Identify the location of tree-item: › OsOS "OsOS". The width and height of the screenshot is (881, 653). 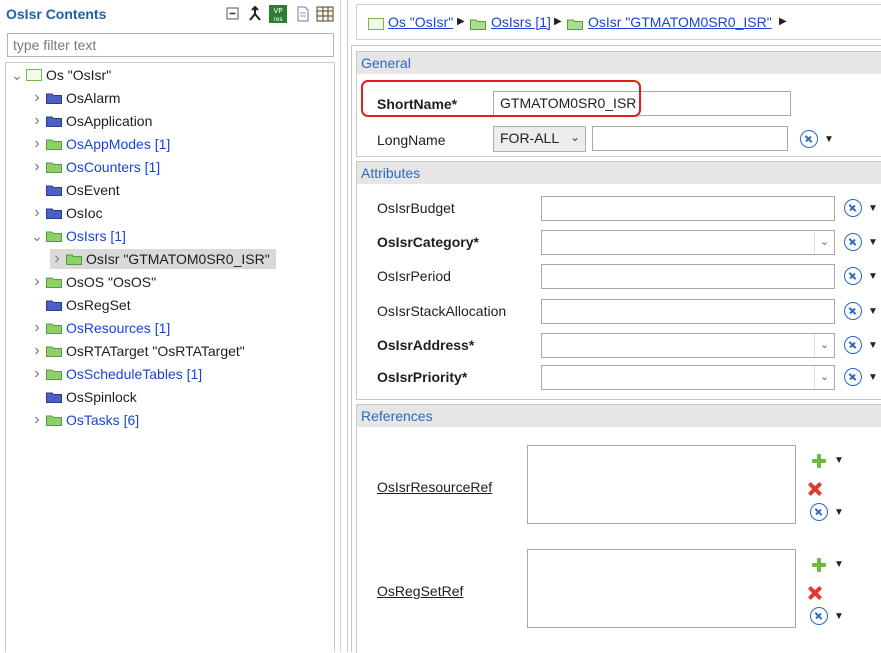
(93, 282).